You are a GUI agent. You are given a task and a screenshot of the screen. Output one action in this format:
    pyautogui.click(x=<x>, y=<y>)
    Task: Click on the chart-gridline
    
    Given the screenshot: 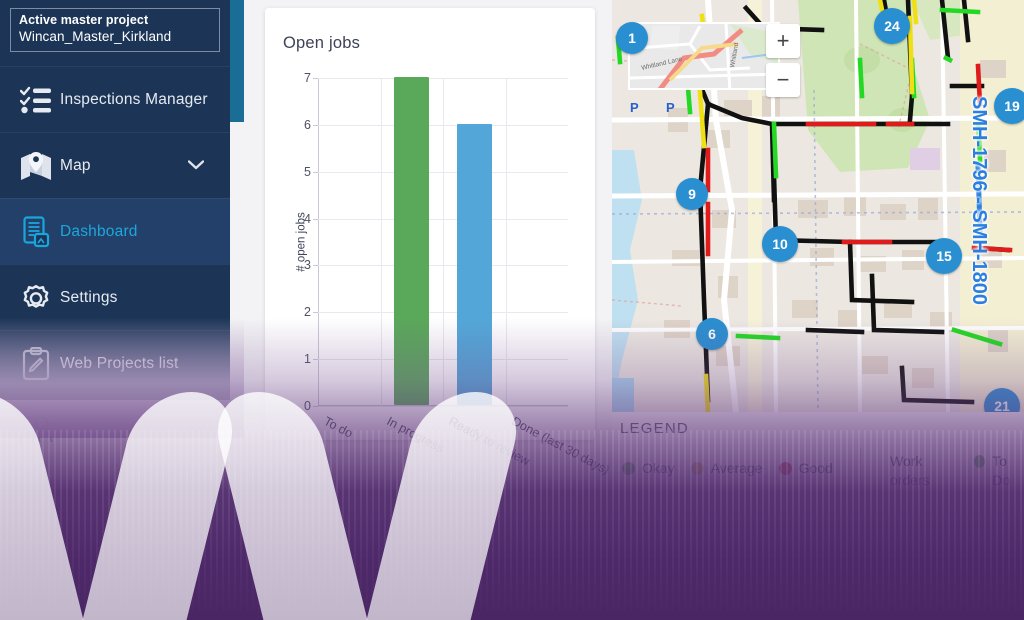 What is the action you would take?
    pyautogui.click(x=443, y=406)
    